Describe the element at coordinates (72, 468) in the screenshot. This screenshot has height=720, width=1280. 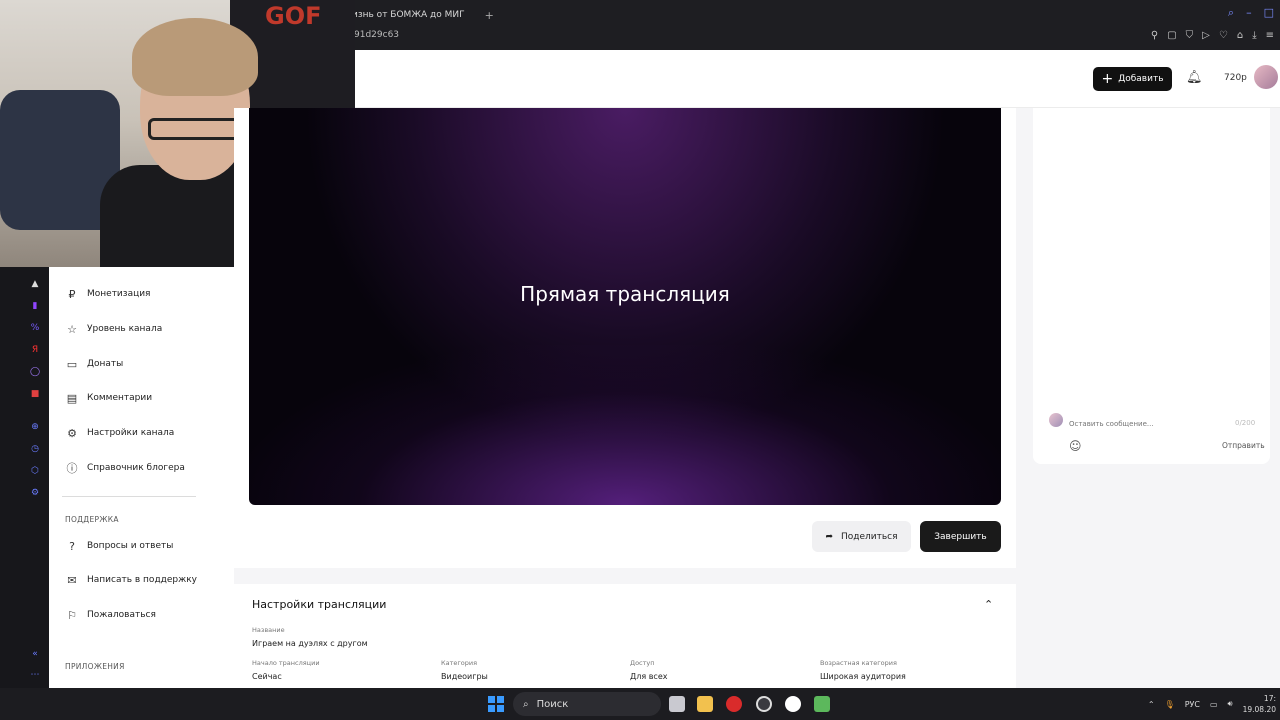
I see `info-icon: ⓘ` at that location.